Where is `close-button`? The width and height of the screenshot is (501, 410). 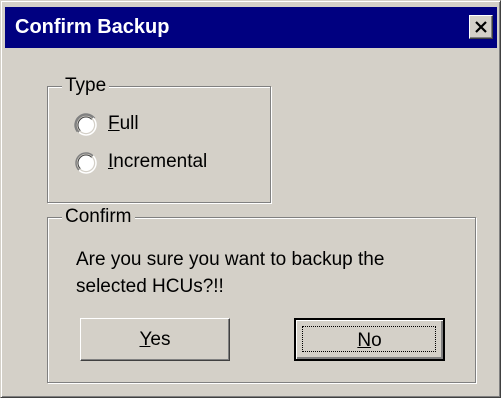 close-button is located at coordinates (481, 27).